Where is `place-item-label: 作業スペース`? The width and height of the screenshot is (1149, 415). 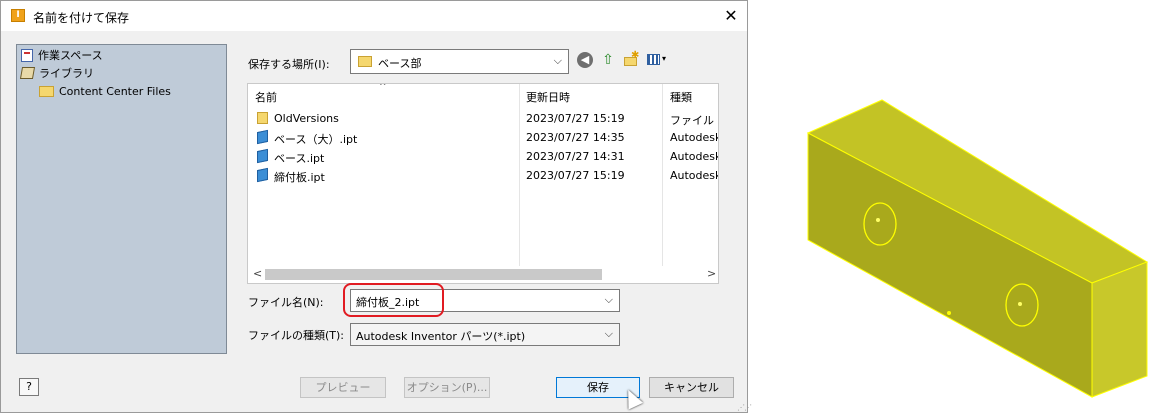 place-item-label: 作業スペース is located at coordinates (70, 55).